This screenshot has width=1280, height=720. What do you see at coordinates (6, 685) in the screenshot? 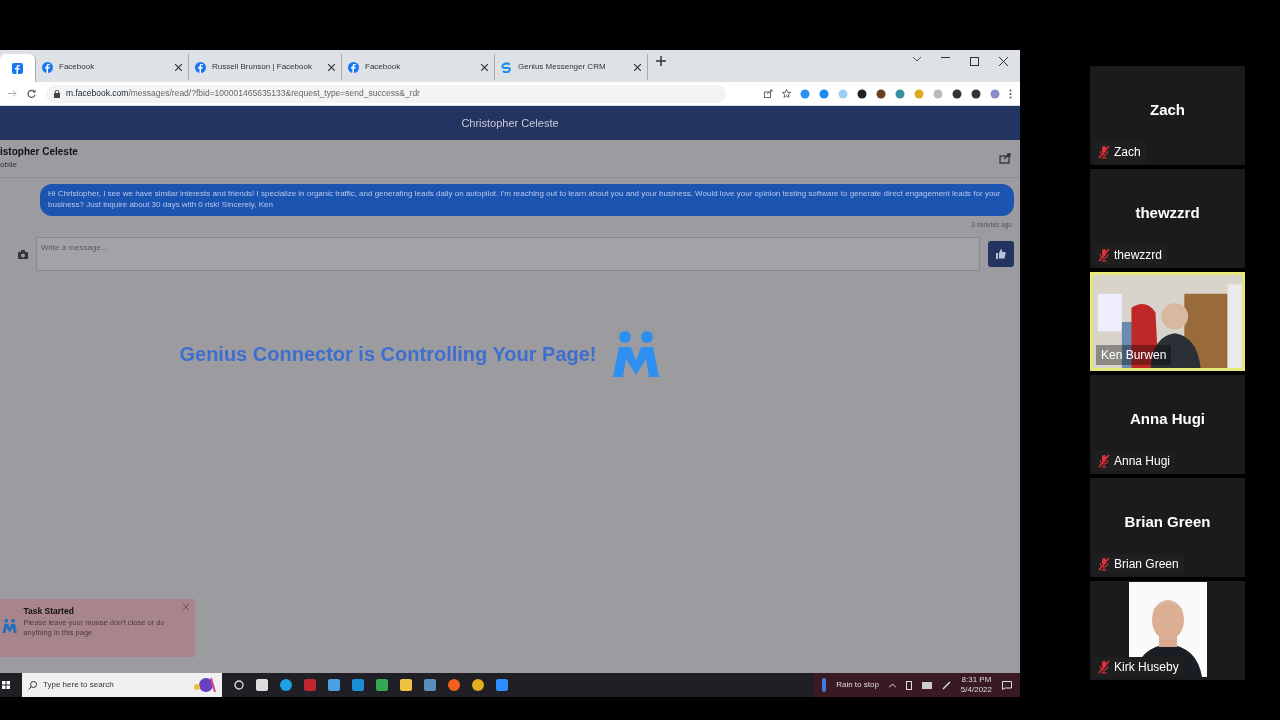
I see `start-icon` at bounding box center [6, 685].